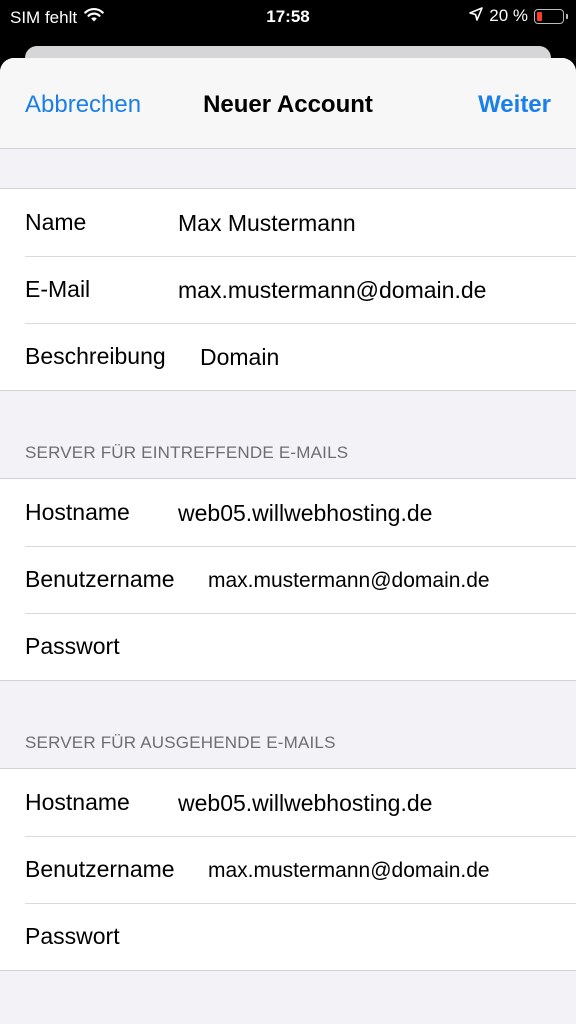 The width and height of the screenshot is (576, 1024). I want to click on name-row: Name Max Mustermann, so click(288, 222).